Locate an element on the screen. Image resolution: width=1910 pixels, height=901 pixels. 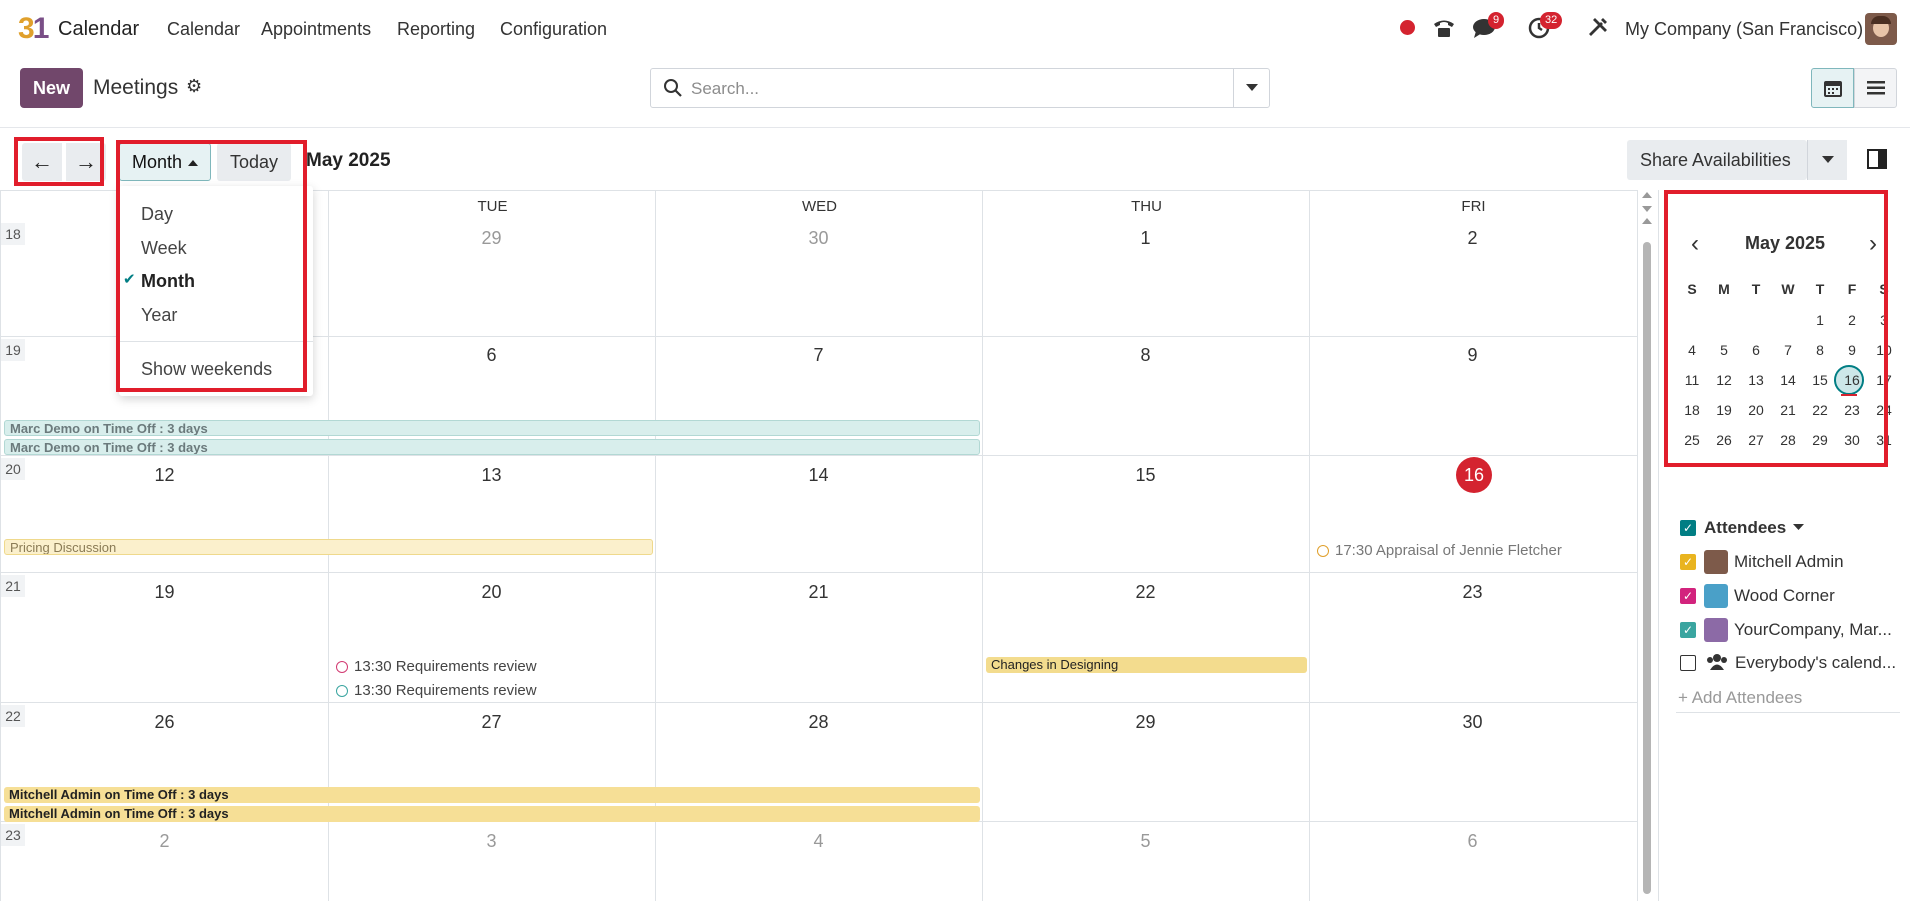
previous-button: ← is located at coordinates (42, 162).